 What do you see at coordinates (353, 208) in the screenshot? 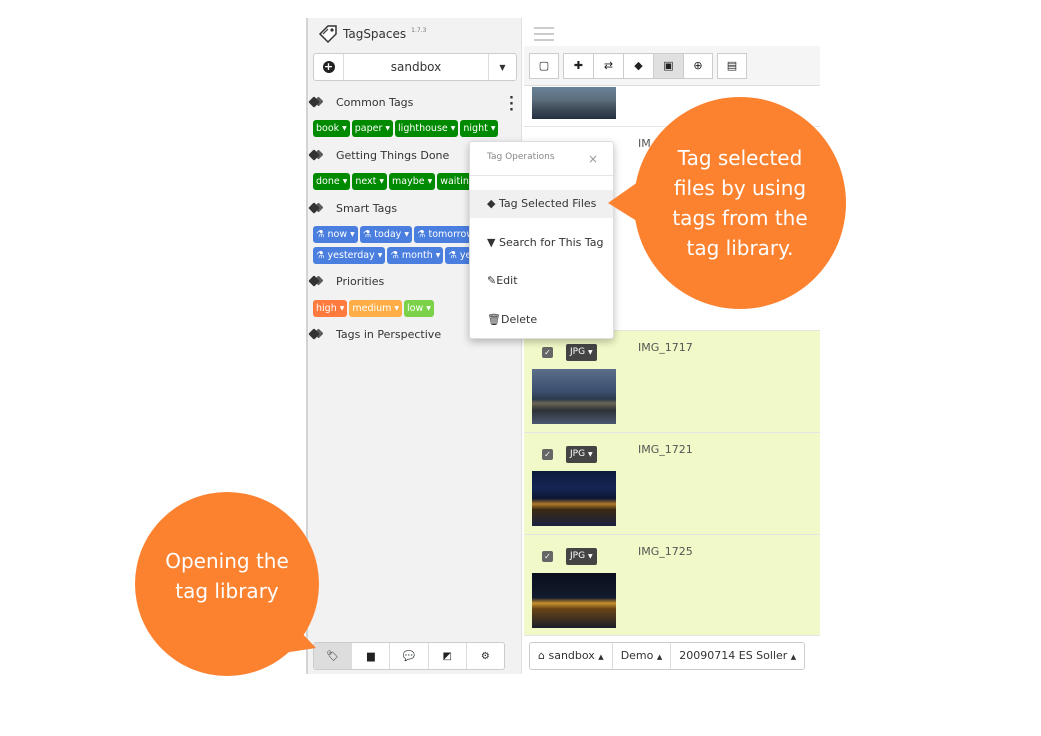
I see `tag-group-smart: Smart Tags` at bounding box center [353, 208].